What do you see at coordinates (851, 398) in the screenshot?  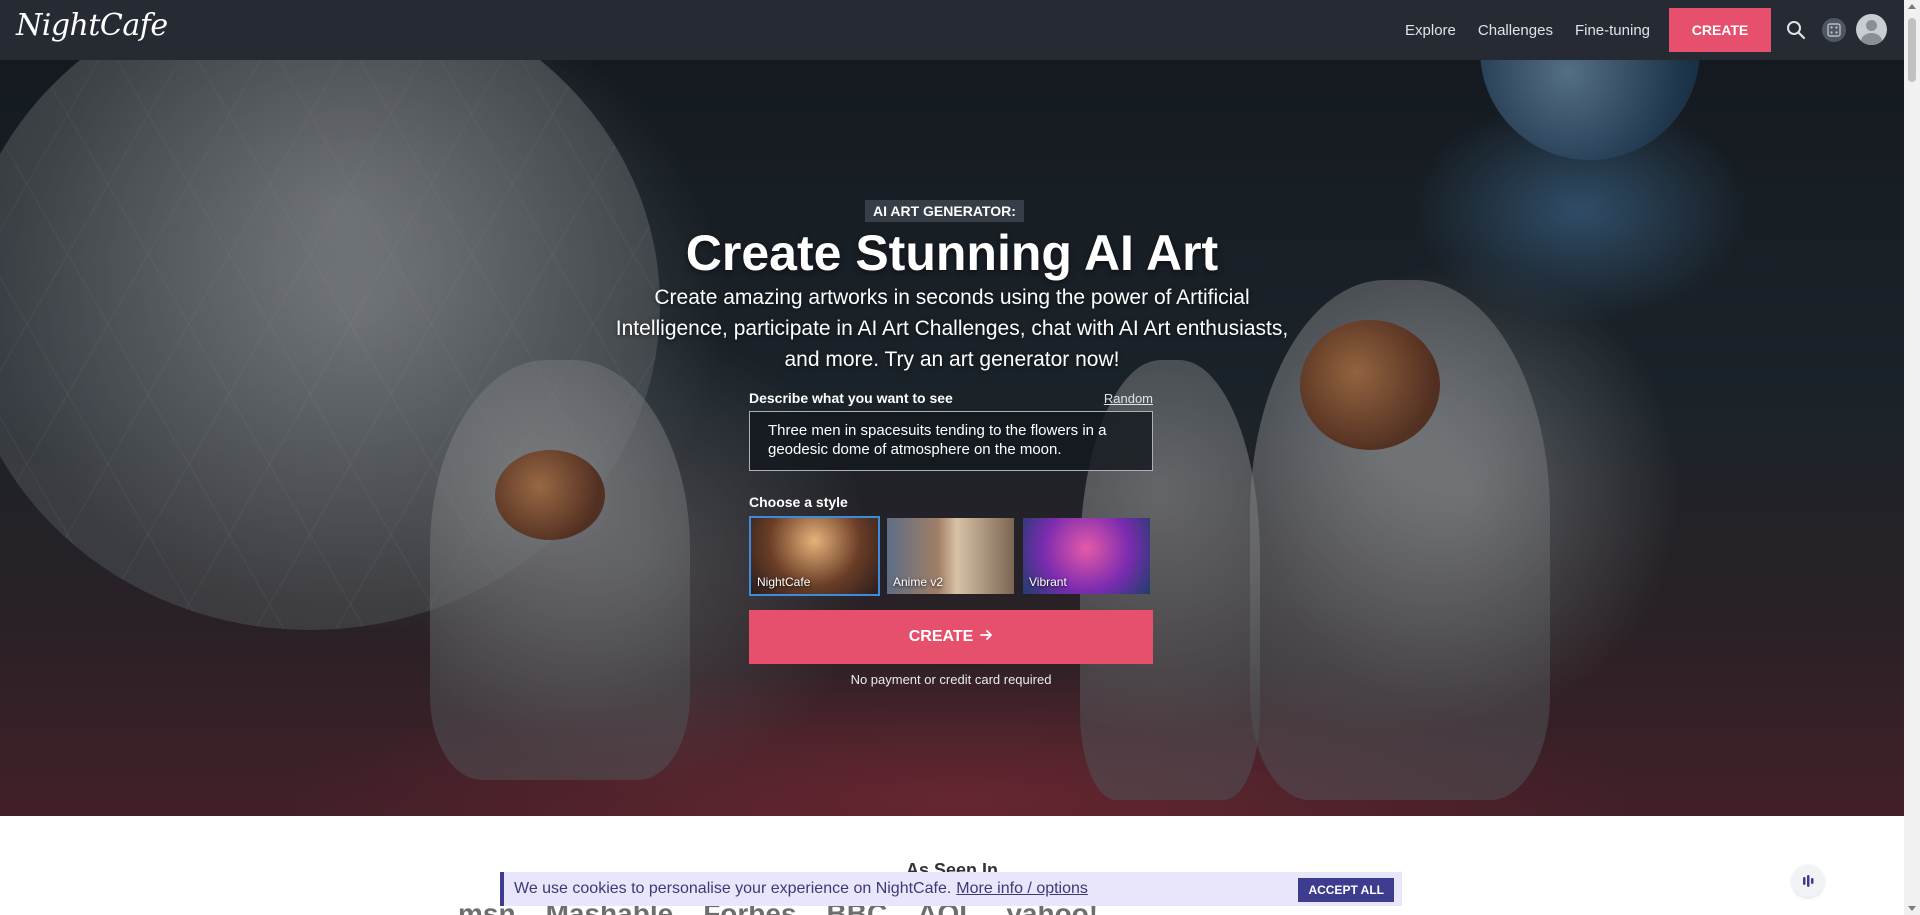 I see `prompt-label: Describe what you want to see` at bounding box center [851, 398].